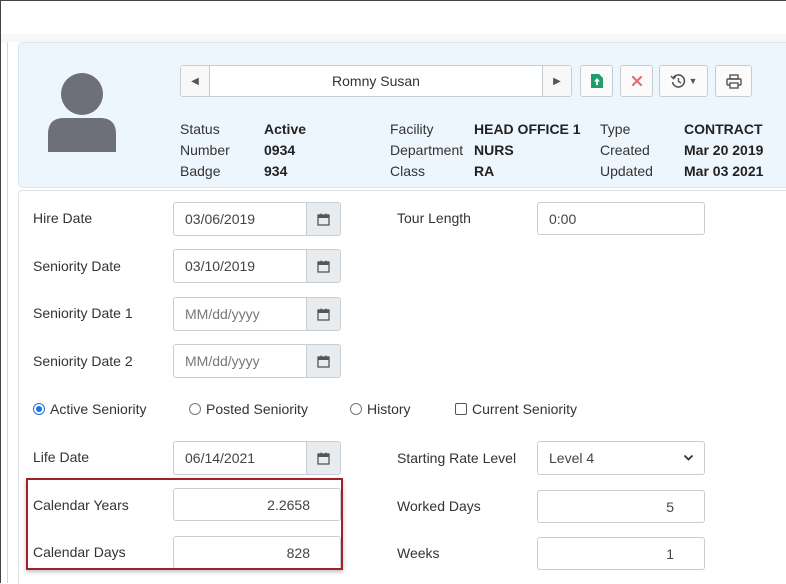  What do you see at coordinates (184, 524) in the screenshot?
I see `highlight-box` at bounding box center [184, 524].